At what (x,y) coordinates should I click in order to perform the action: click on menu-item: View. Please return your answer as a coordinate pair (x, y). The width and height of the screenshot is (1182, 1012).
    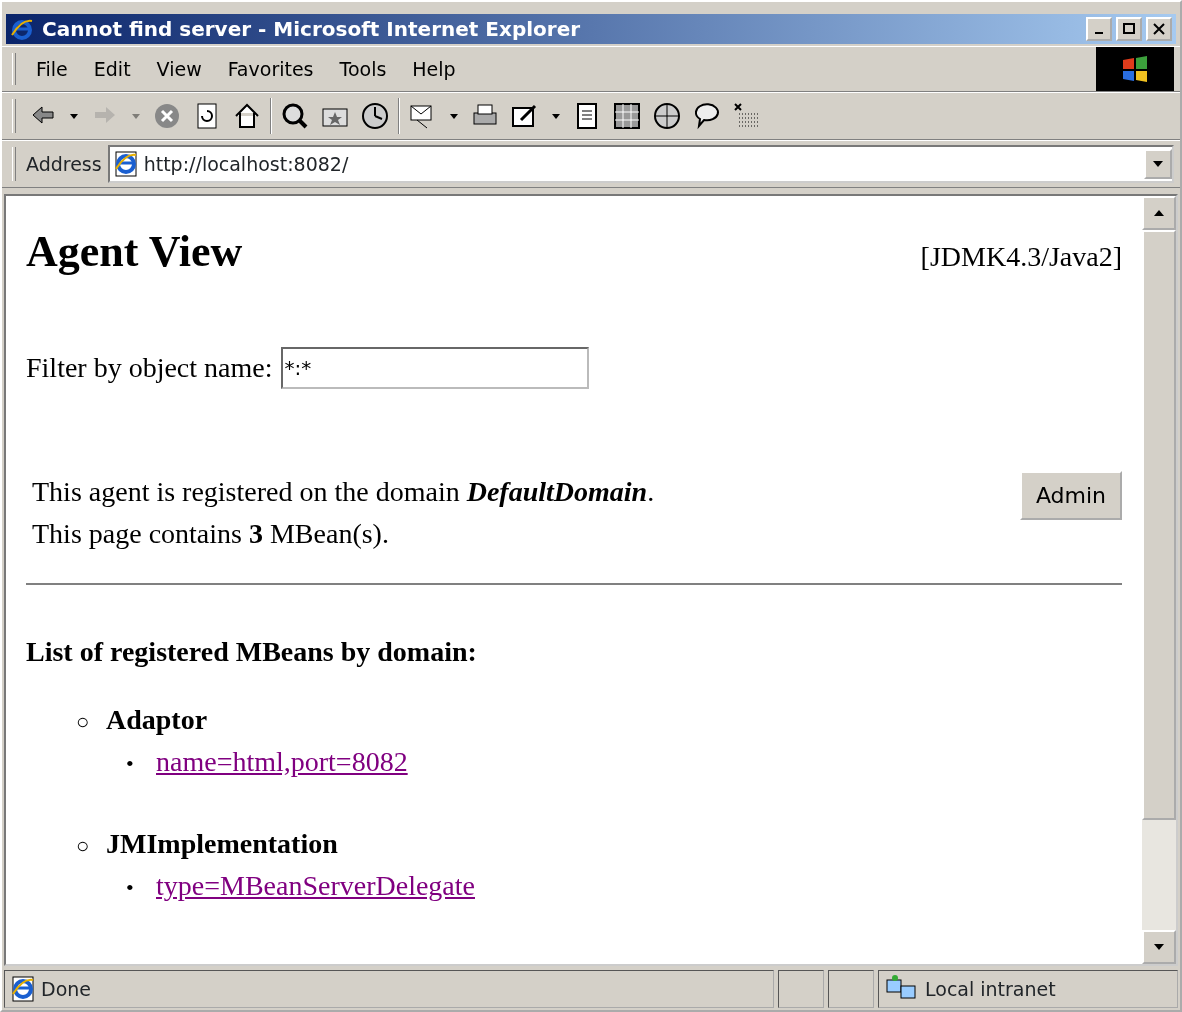
    Looking at the image, I should click on (179, 69).